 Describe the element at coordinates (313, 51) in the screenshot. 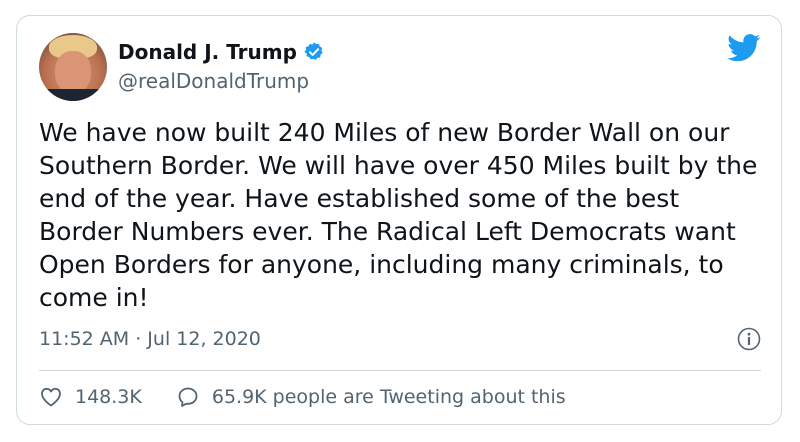

I see `verified-badge-icon` at that location.